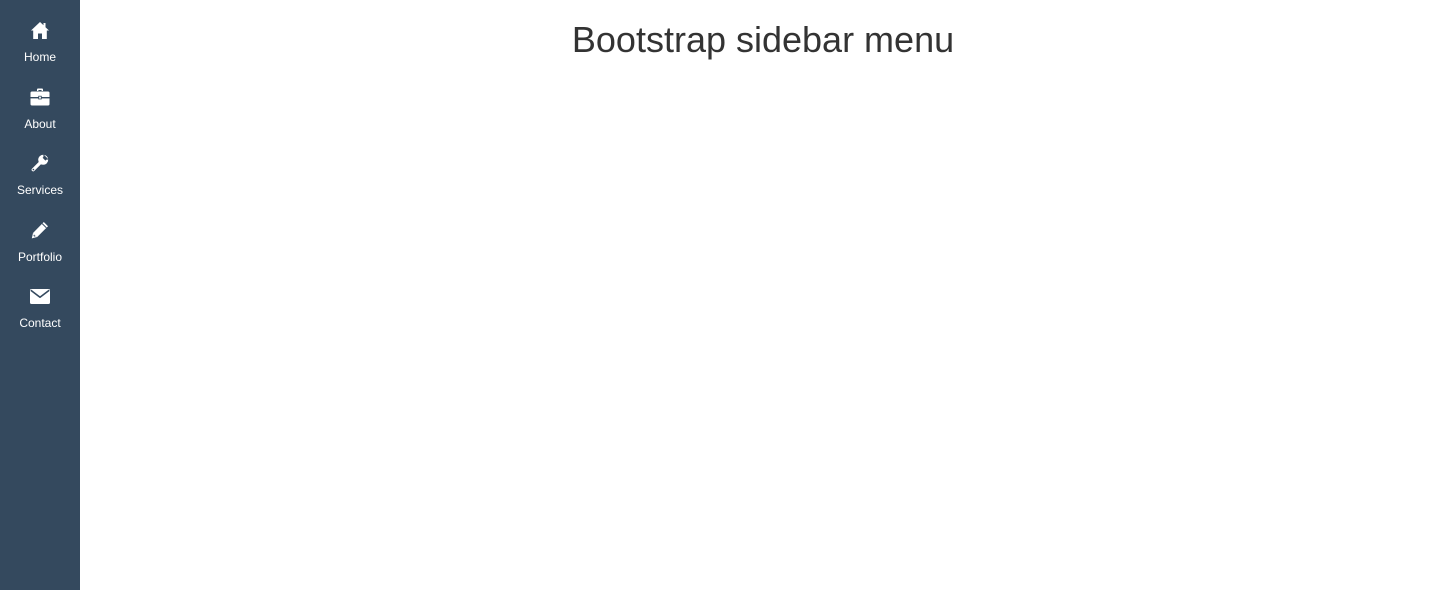 This screenshot has height=590, width=1446. I want to click on sidebar-item-label: Portfolio, so click(40, 257).